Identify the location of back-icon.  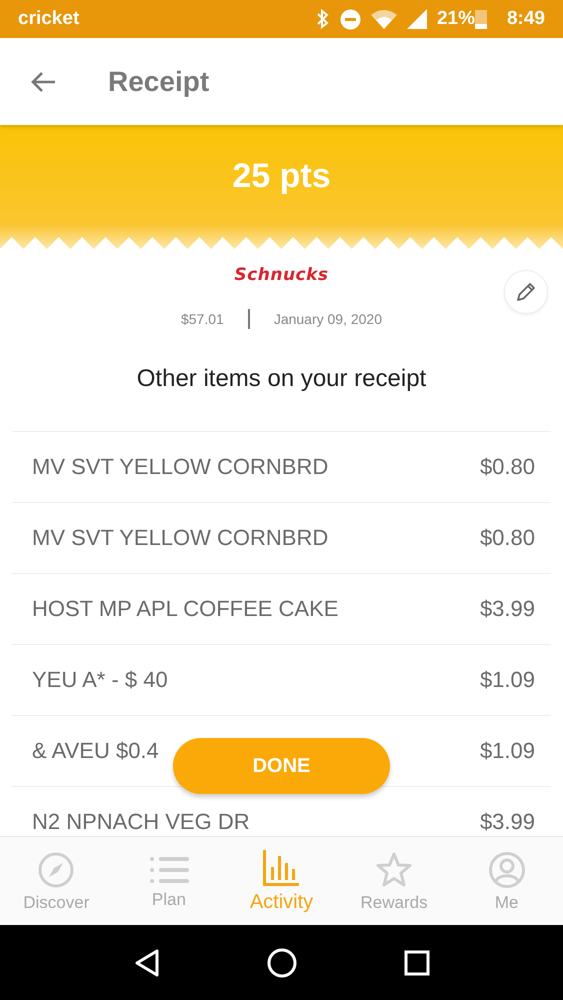
(147, 962).